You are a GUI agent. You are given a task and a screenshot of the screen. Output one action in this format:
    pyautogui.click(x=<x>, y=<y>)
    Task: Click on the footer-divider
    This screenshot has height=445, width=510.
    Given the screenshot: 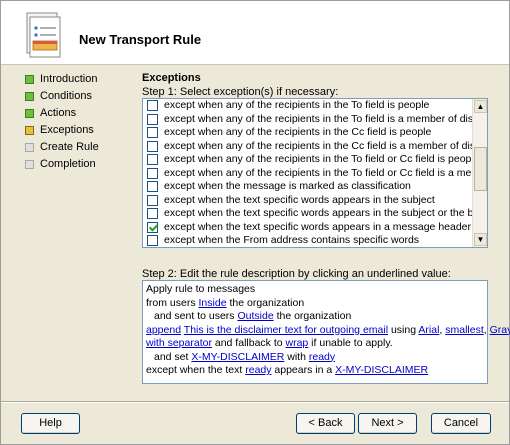 What is the action you would take?
    pyautogui.click(x=255, y=402)
    